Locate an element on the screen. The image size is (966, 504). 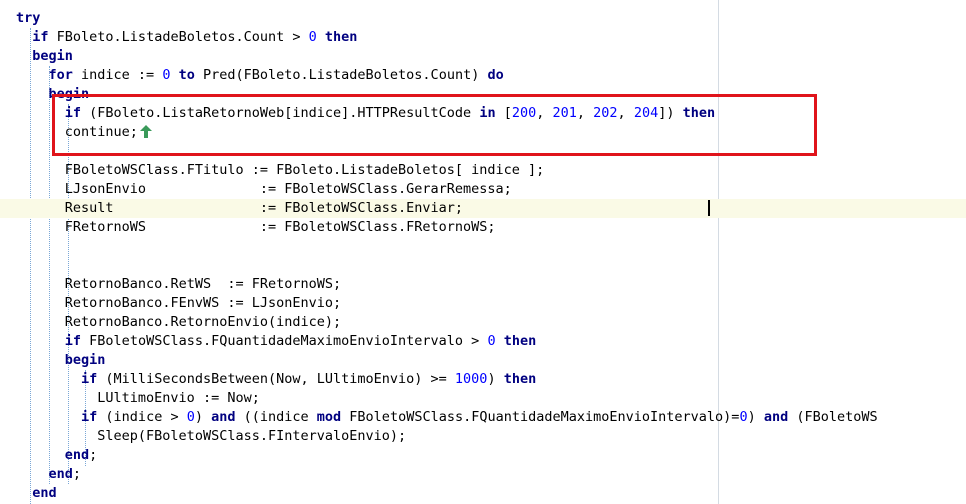
code-line: end is located at coordinates (483, 493).